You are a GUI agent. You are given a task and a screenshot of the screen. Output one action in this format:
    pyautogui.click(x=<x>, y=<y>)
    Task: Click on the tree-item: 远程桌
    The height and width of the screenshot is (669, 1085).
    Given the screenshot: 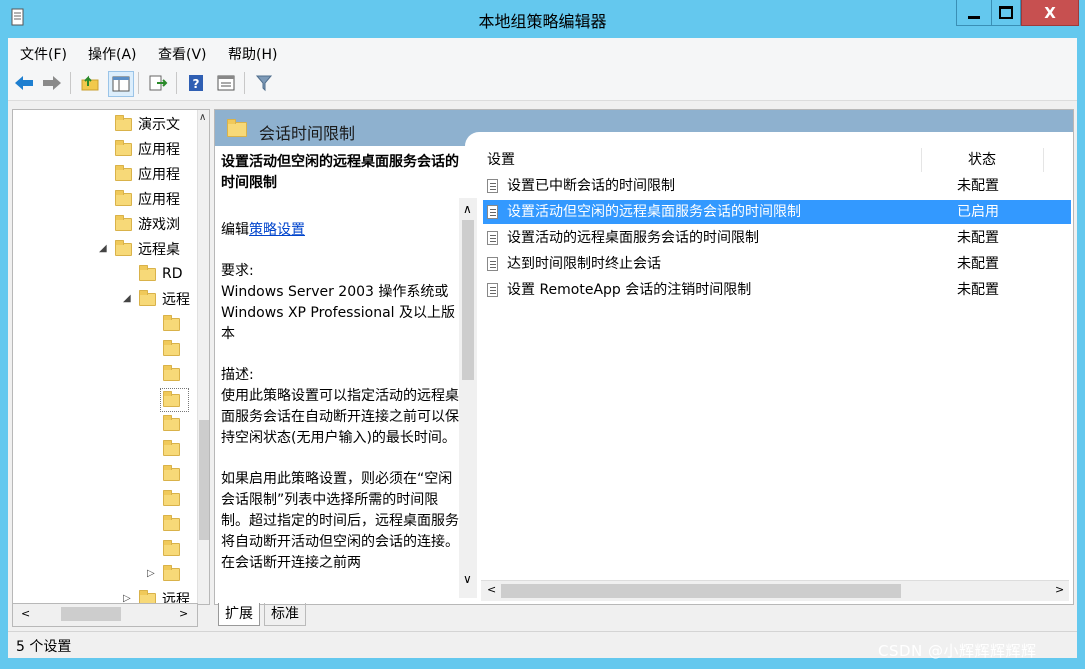 What is the action you would take?
    pyautogui.click(x=147, y=249)
    